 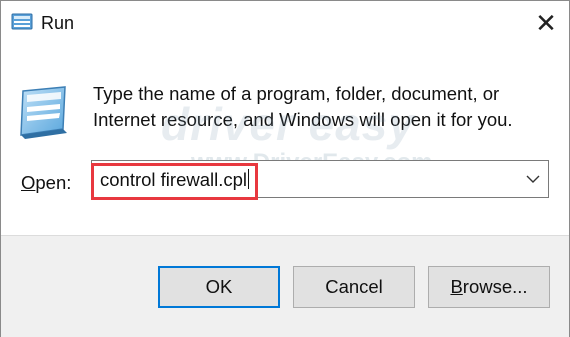 What do you see at coordinates (285, 23) in the screenshot?
I see `title-bar: Run ✕` at bounding box center [285, 23].